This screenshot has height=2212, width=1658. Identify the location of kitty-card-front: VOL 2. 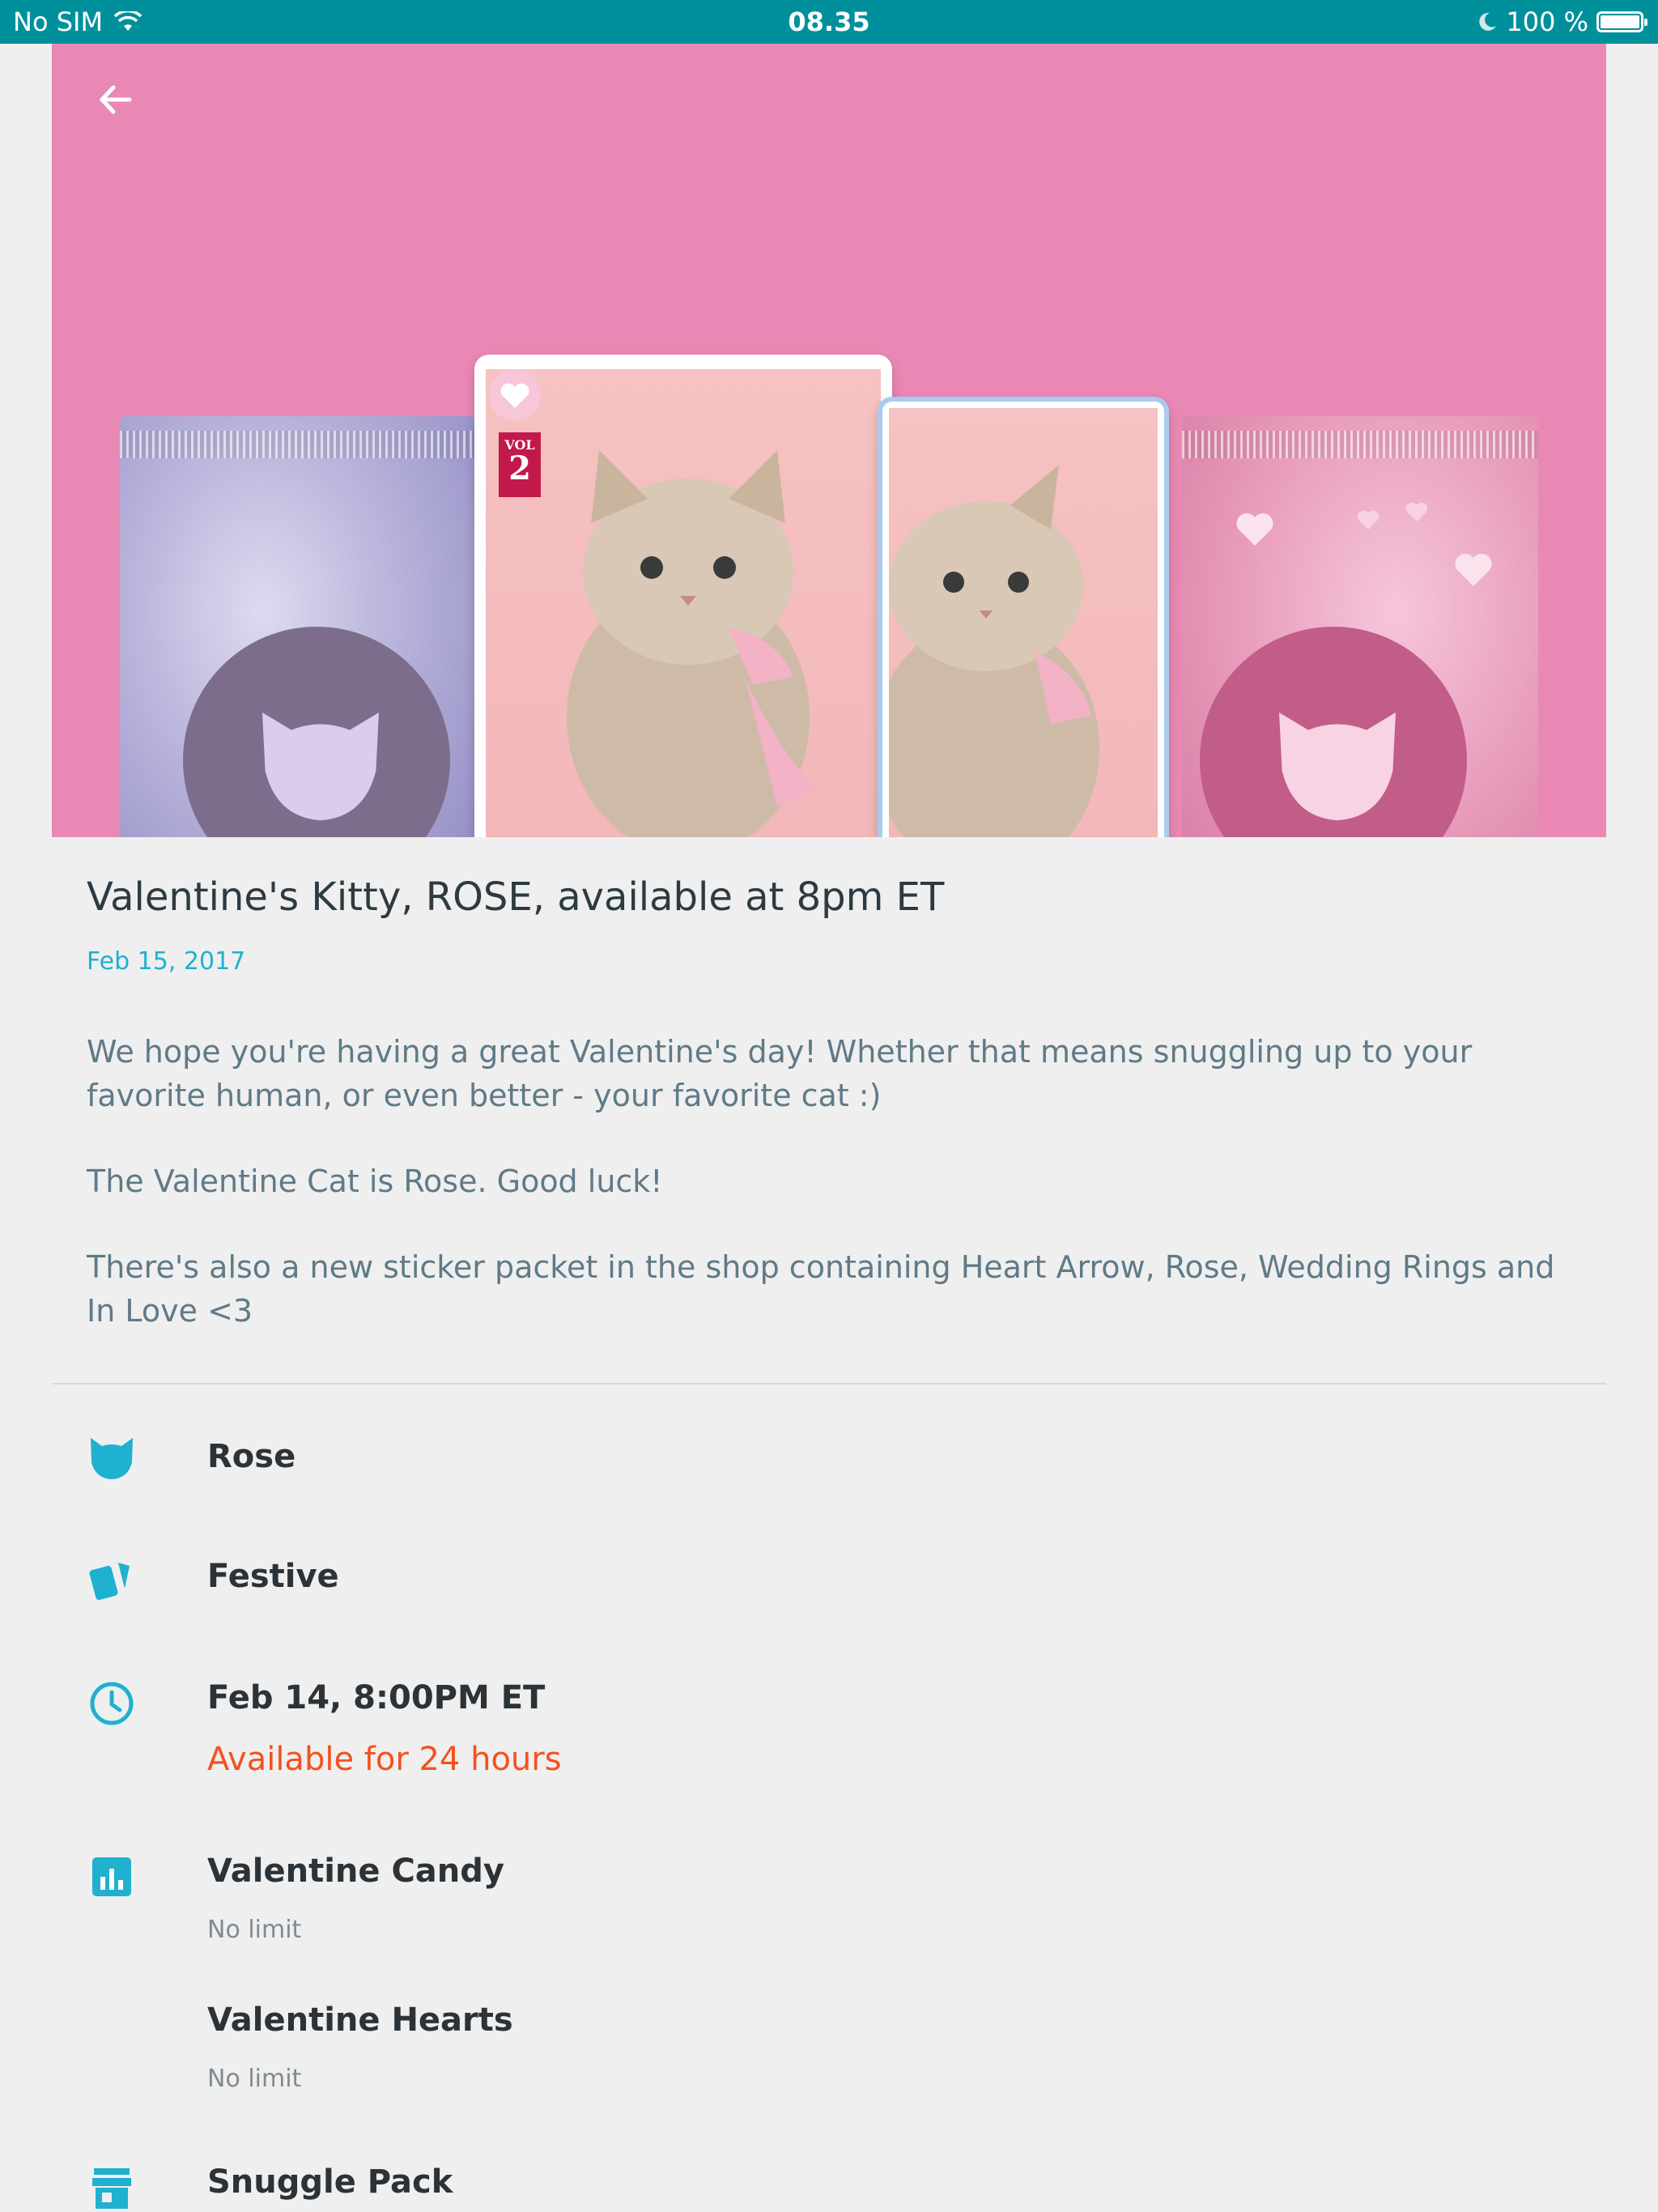
(683, 596).